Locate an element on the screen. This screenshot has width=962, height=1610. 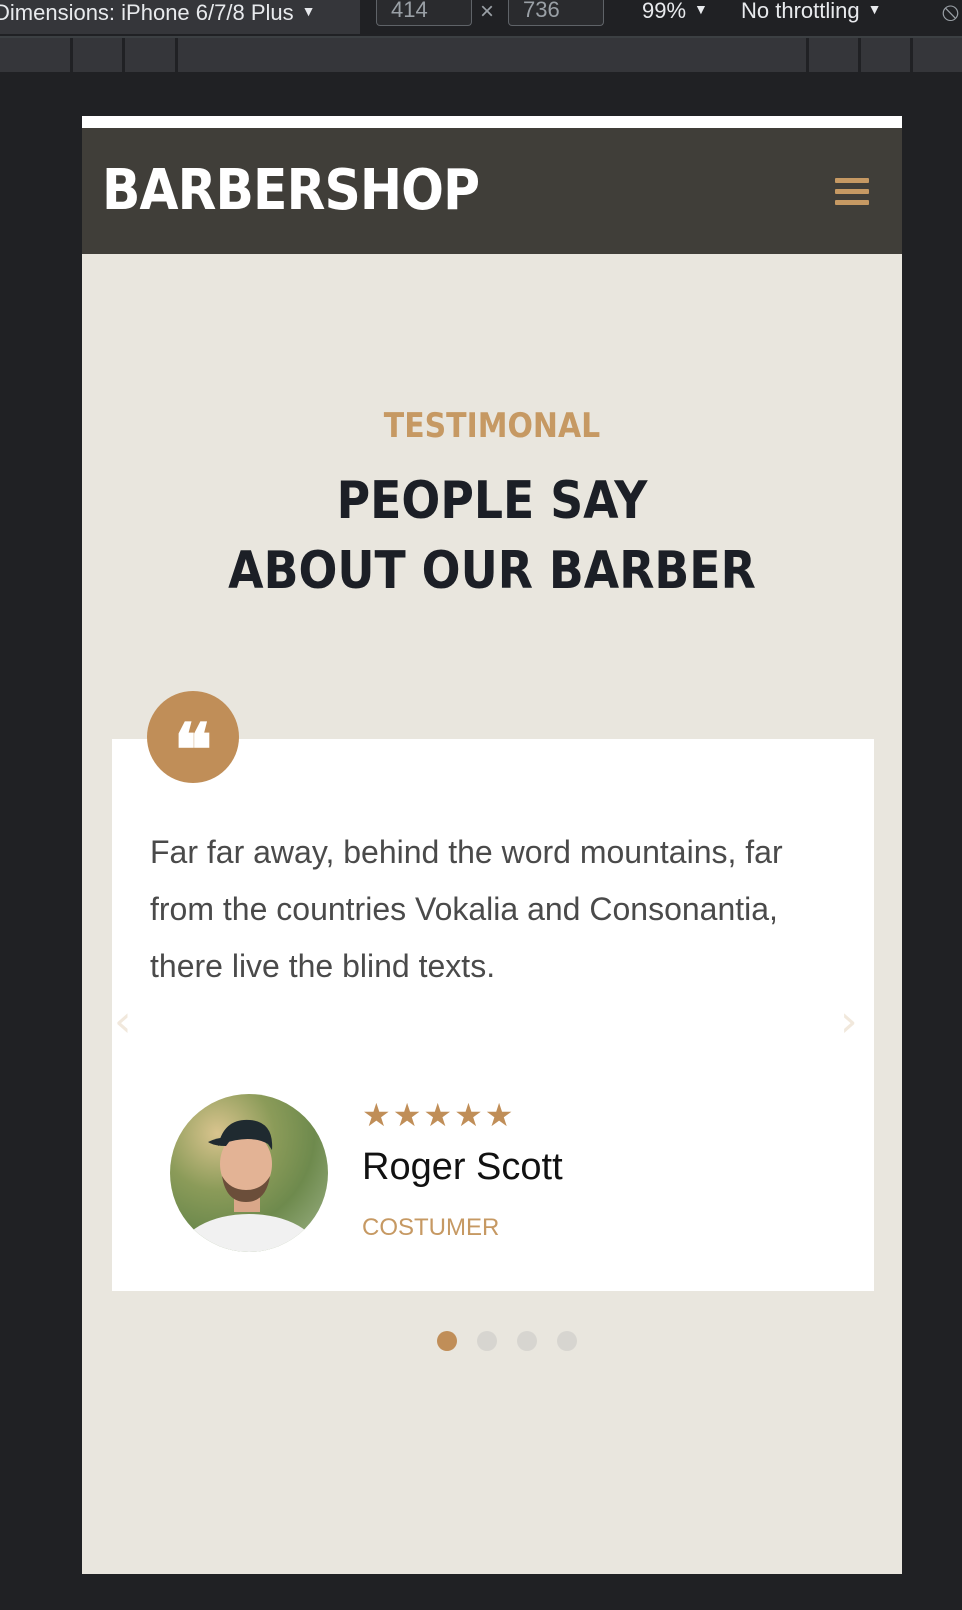
reviewer-role: COSTUMER is located at coordinates (431, 1227).